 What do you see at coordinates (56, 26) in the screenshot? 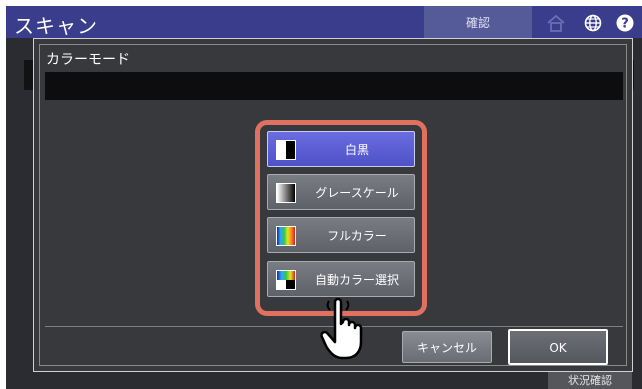
I see `app-title: スキャン` at bounding box center [56, 26].